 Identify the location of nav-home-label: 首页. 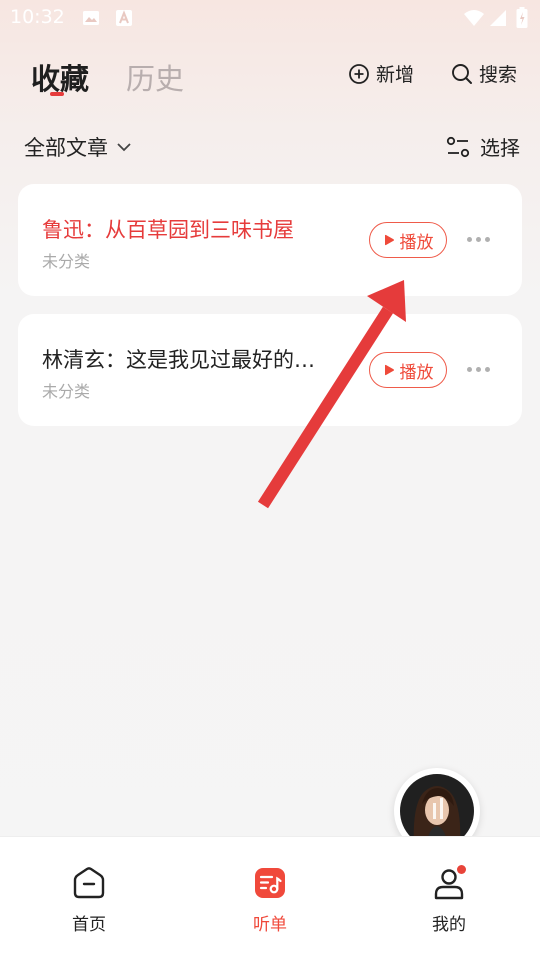
(89, 925).